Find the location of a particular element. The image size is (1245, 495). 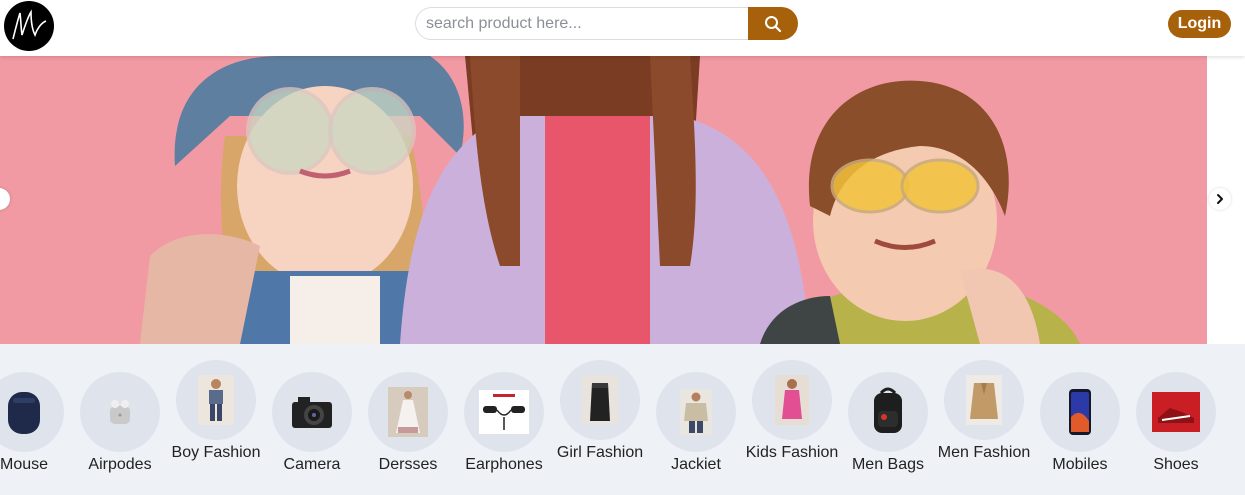

category-label: Airpodes is located at coordinates (120, 464).